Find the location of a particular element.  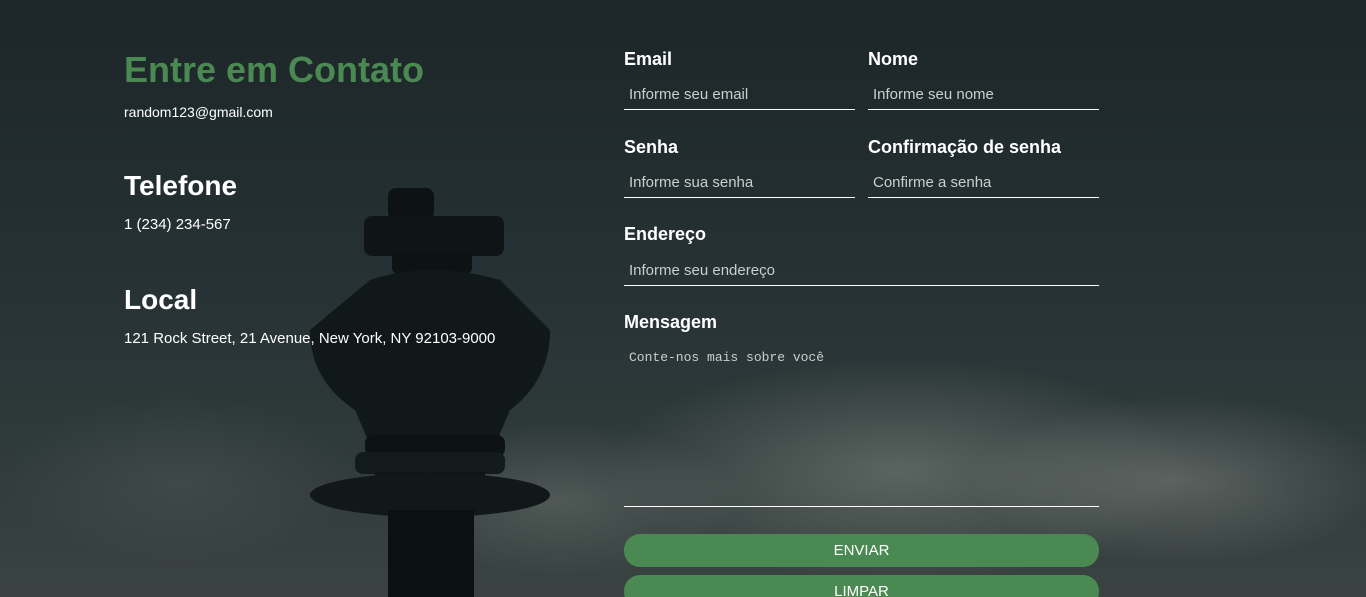

phone-value: 1 (234) 234-567 is located at coordinates (177, 224).